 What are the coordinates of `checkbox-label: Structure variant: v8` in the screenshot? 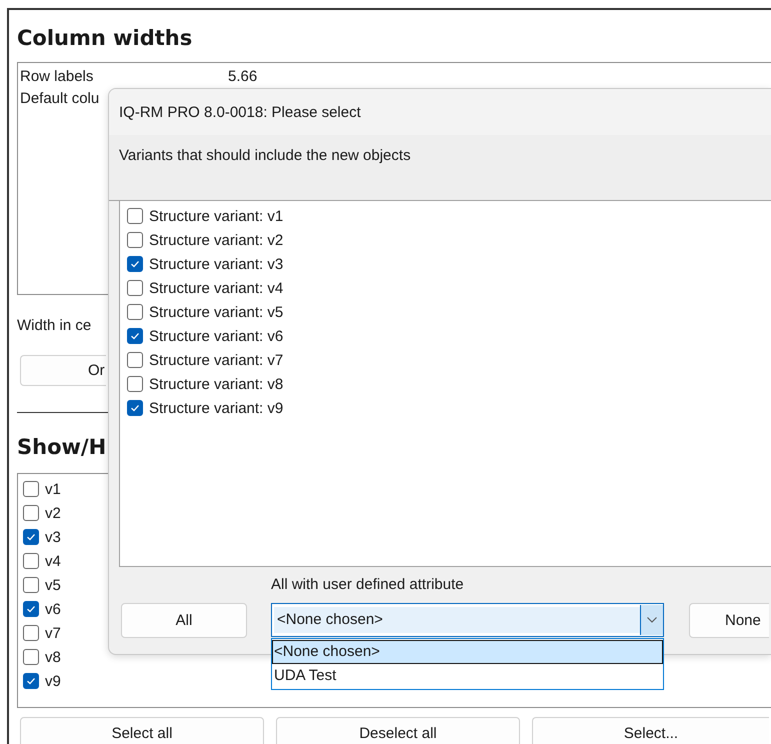 It's located at (216, 384).